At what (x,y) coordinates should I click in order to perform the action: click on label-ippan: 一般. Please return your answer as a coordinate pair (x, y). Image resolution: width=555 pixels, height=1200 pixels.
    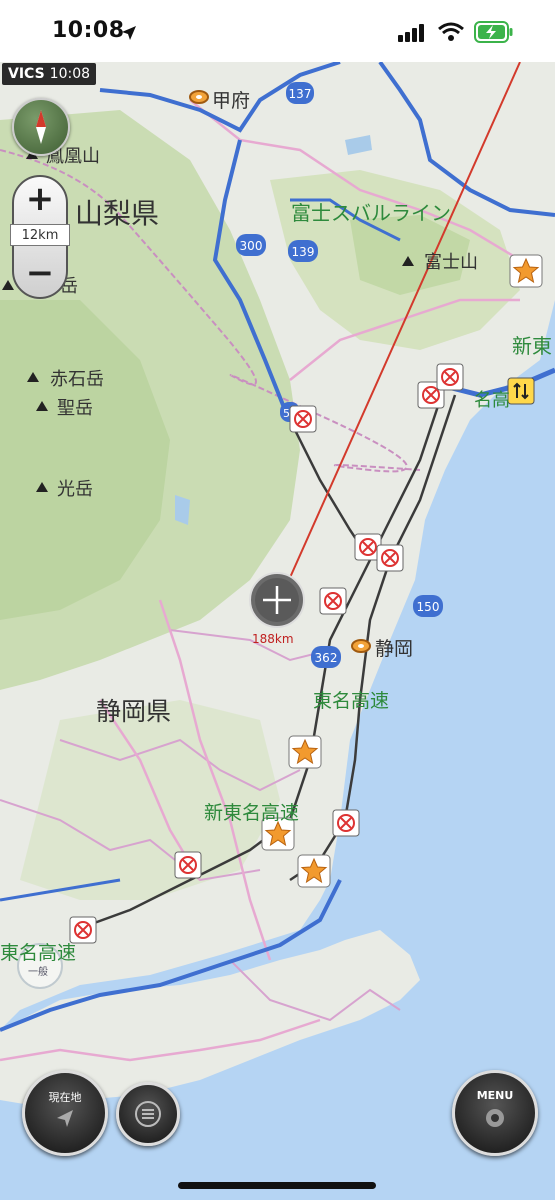
    Looking at the image, I should click on (38, 972).